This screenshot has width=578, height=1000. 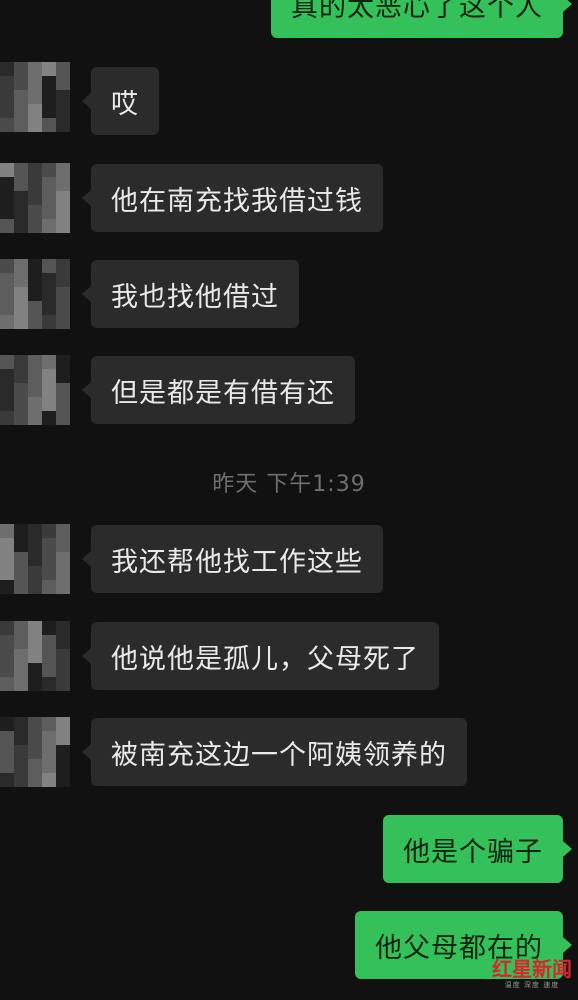 I want to click on message-text: 他在南充找我借过钱, so click(x=237, y=201).